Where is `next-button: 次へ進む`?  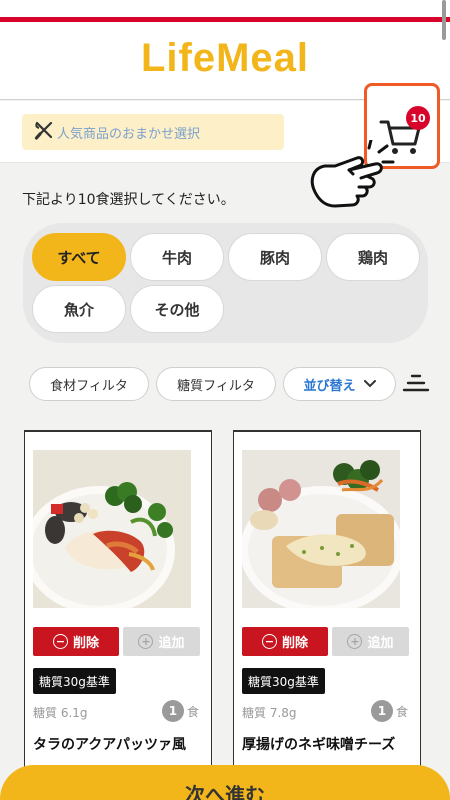
next-button: 次へ進む is located at coordinates (225, 782).